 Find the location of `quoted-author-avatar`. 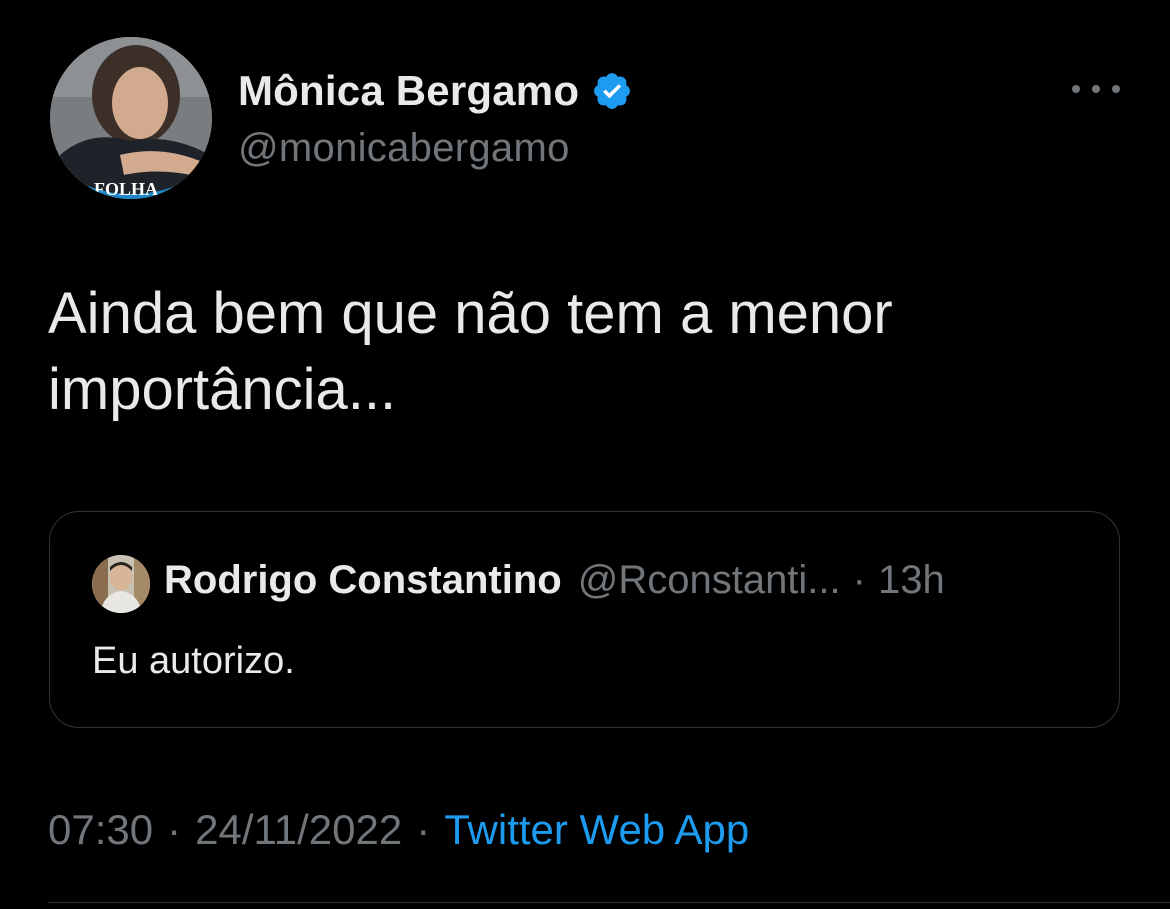

quoted-author-avatar is located at coordinates (121, 584).